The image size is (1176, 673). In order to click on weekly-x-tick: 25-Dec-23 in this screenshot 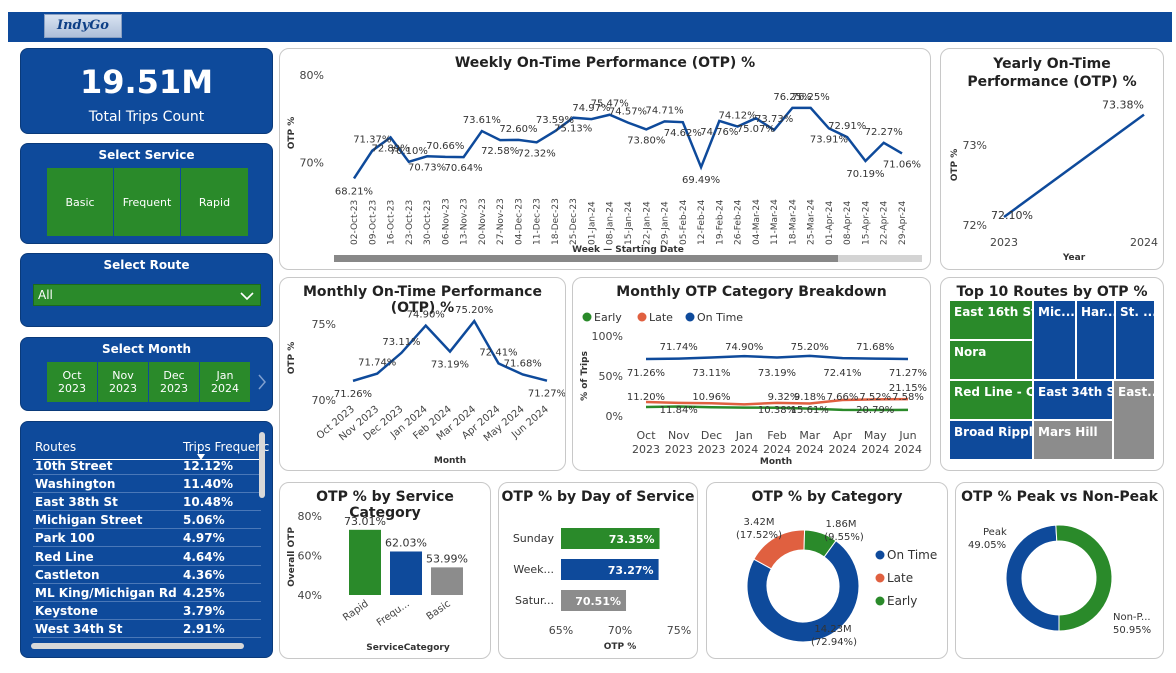, I will do `click(574, 221)`.